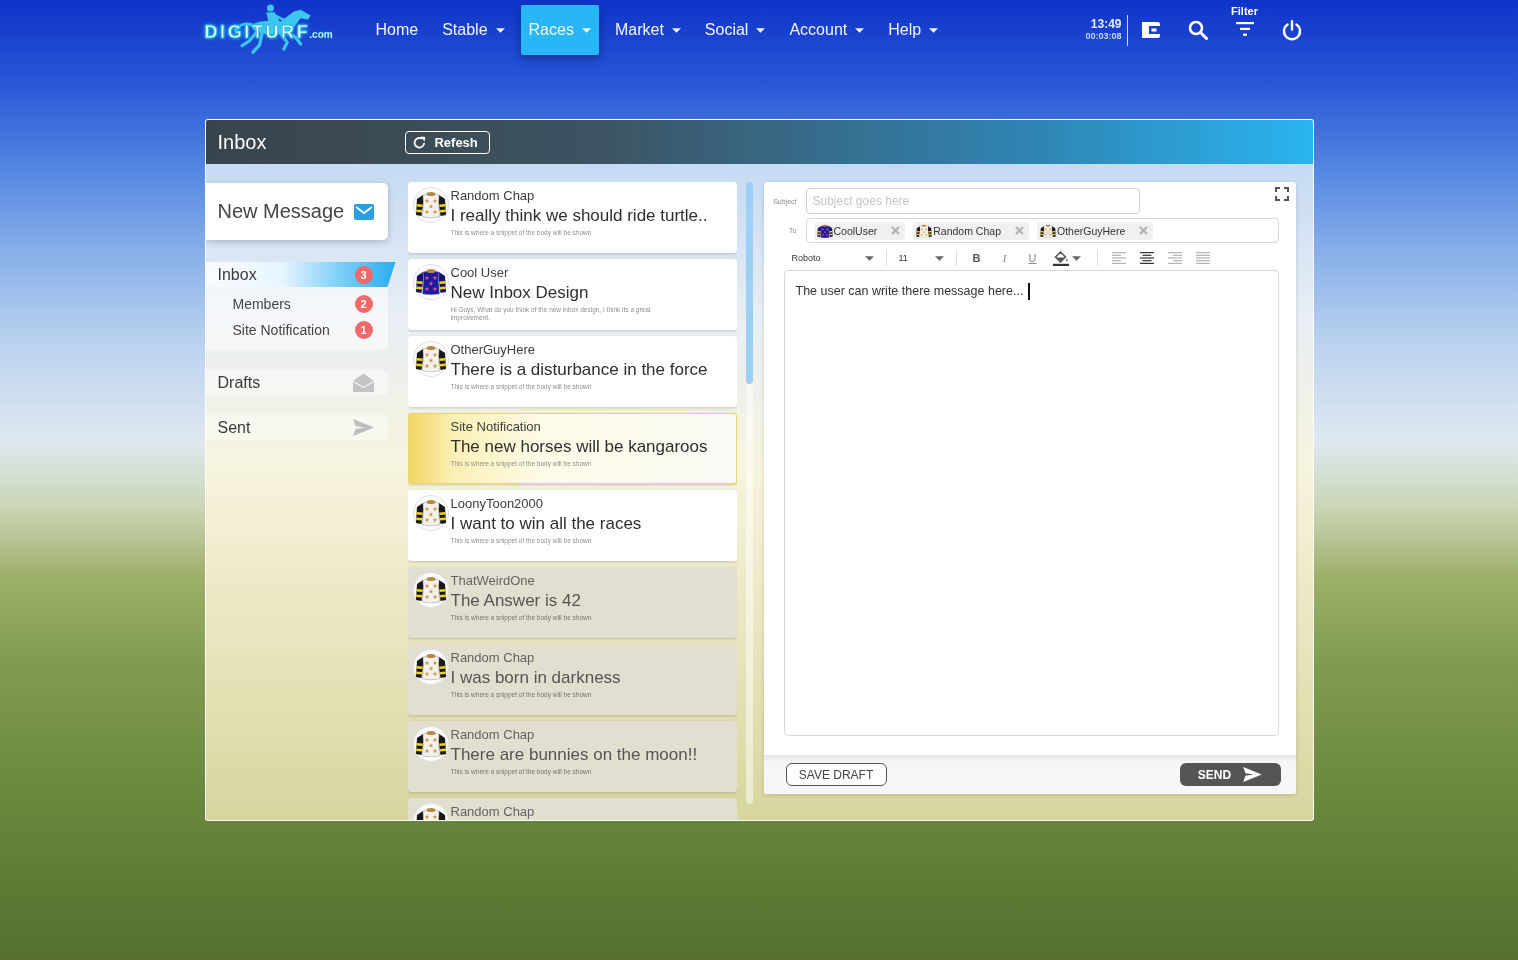 The height and width of the screenshot is (960, 1518). I want to click on align-left-icon, so click(1118, 258).